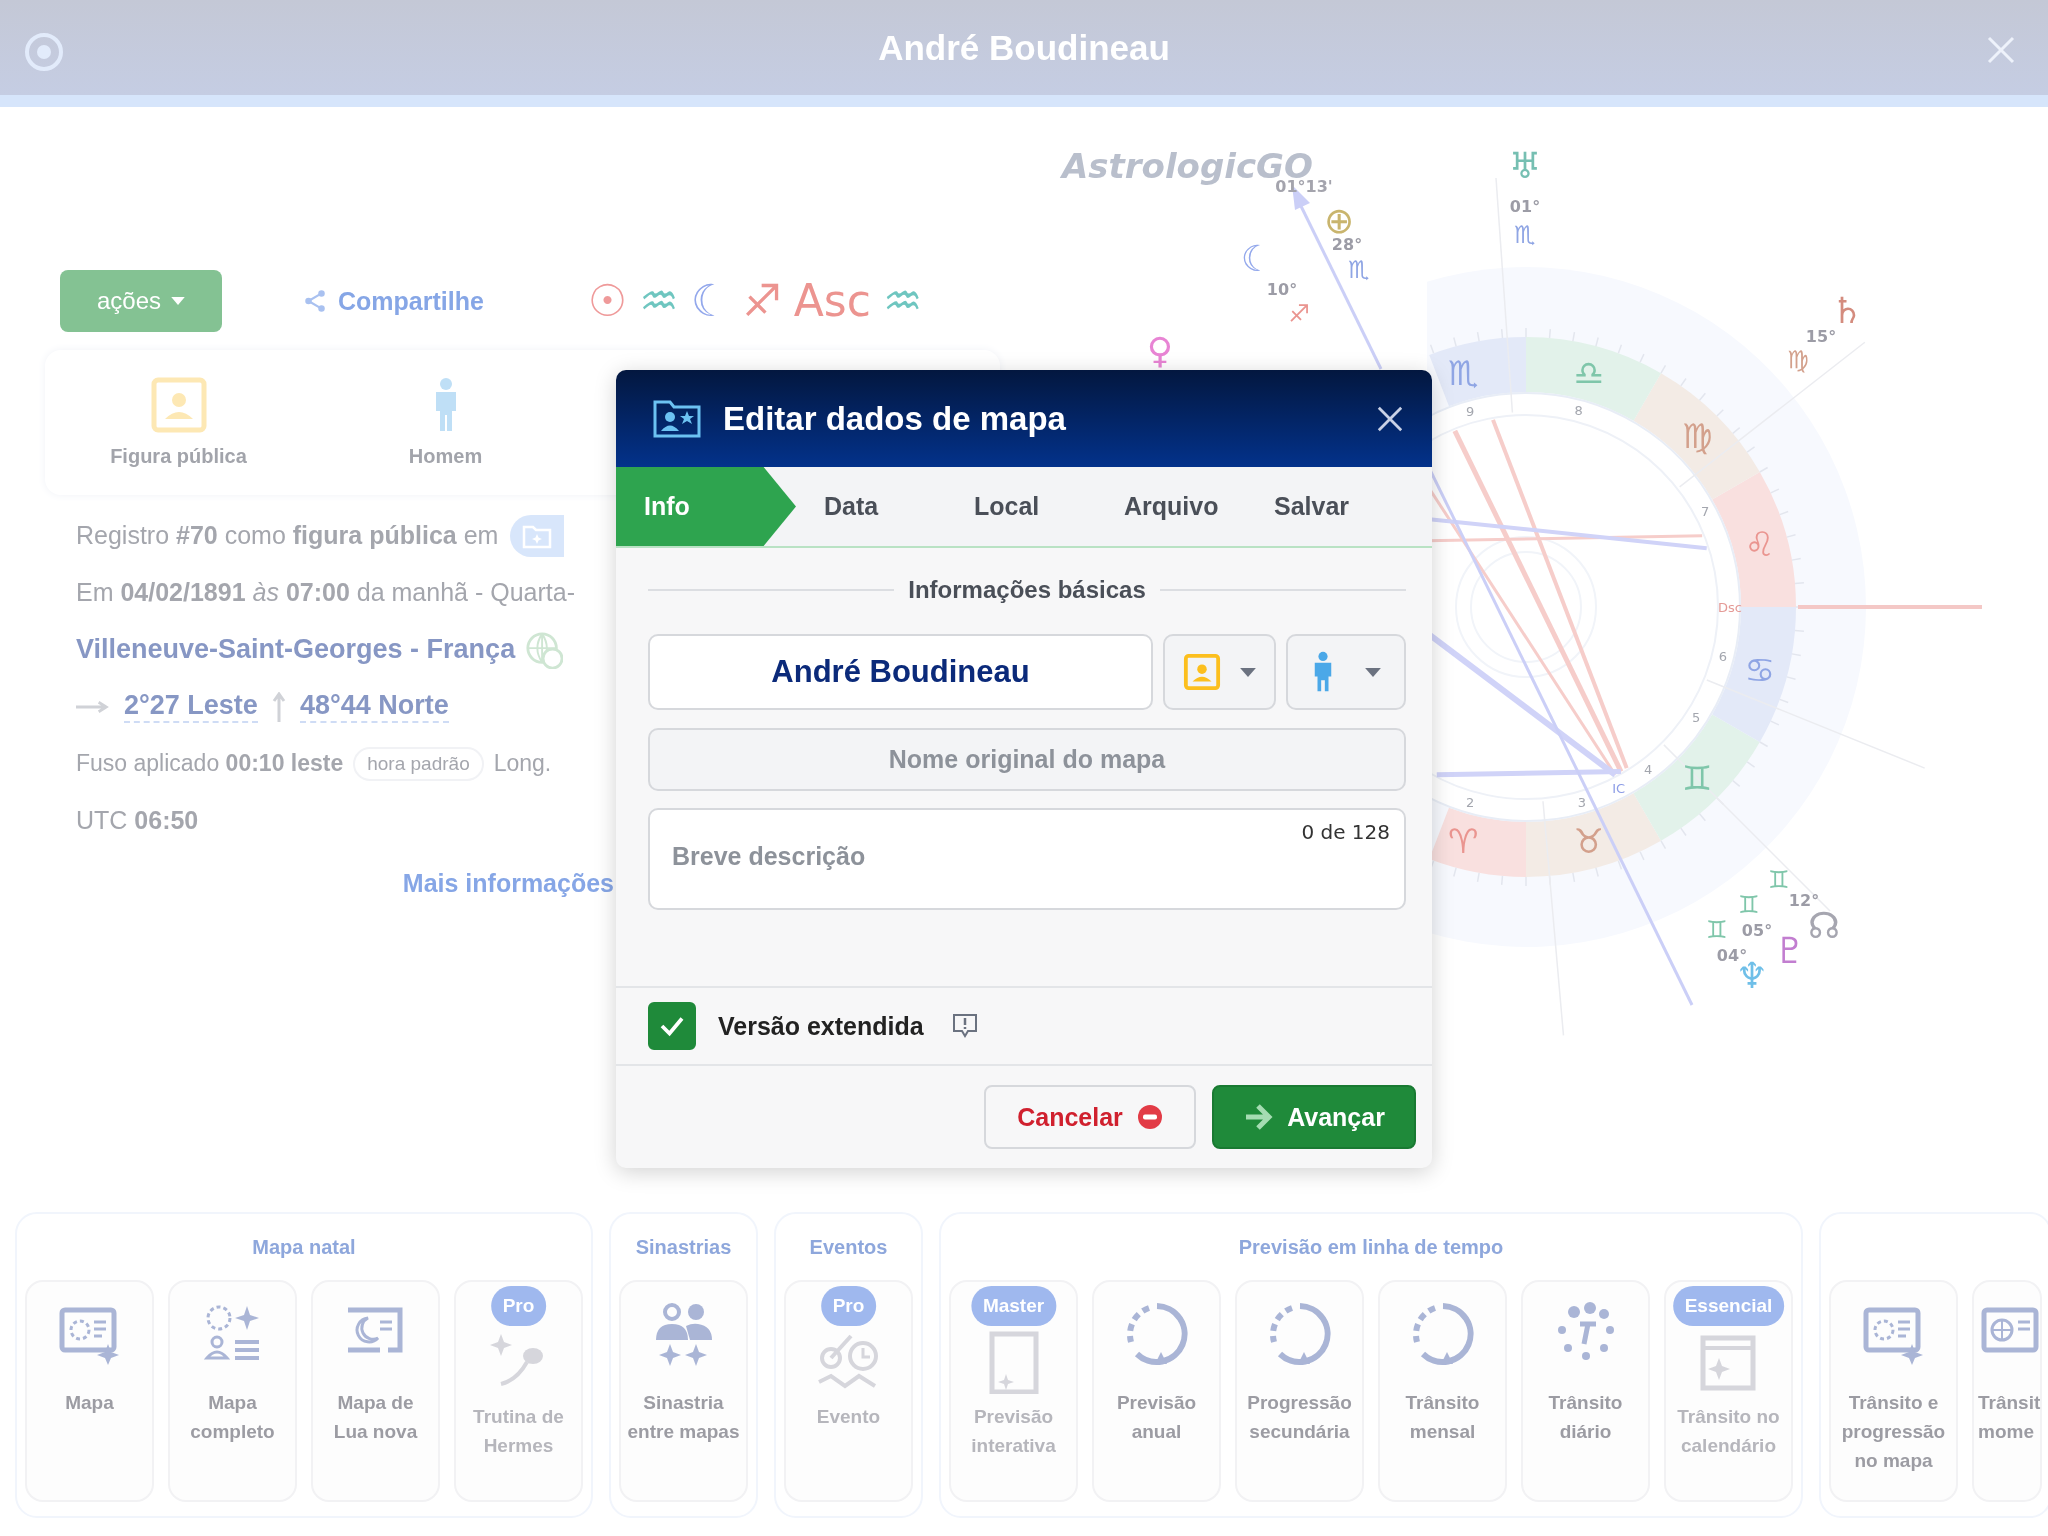 This screenshot has height=1536, width=2048. What do you see at coordinates (1696, 718) in the screenshot?
I see `house-number: 5` at bounding box center [1696, 718].